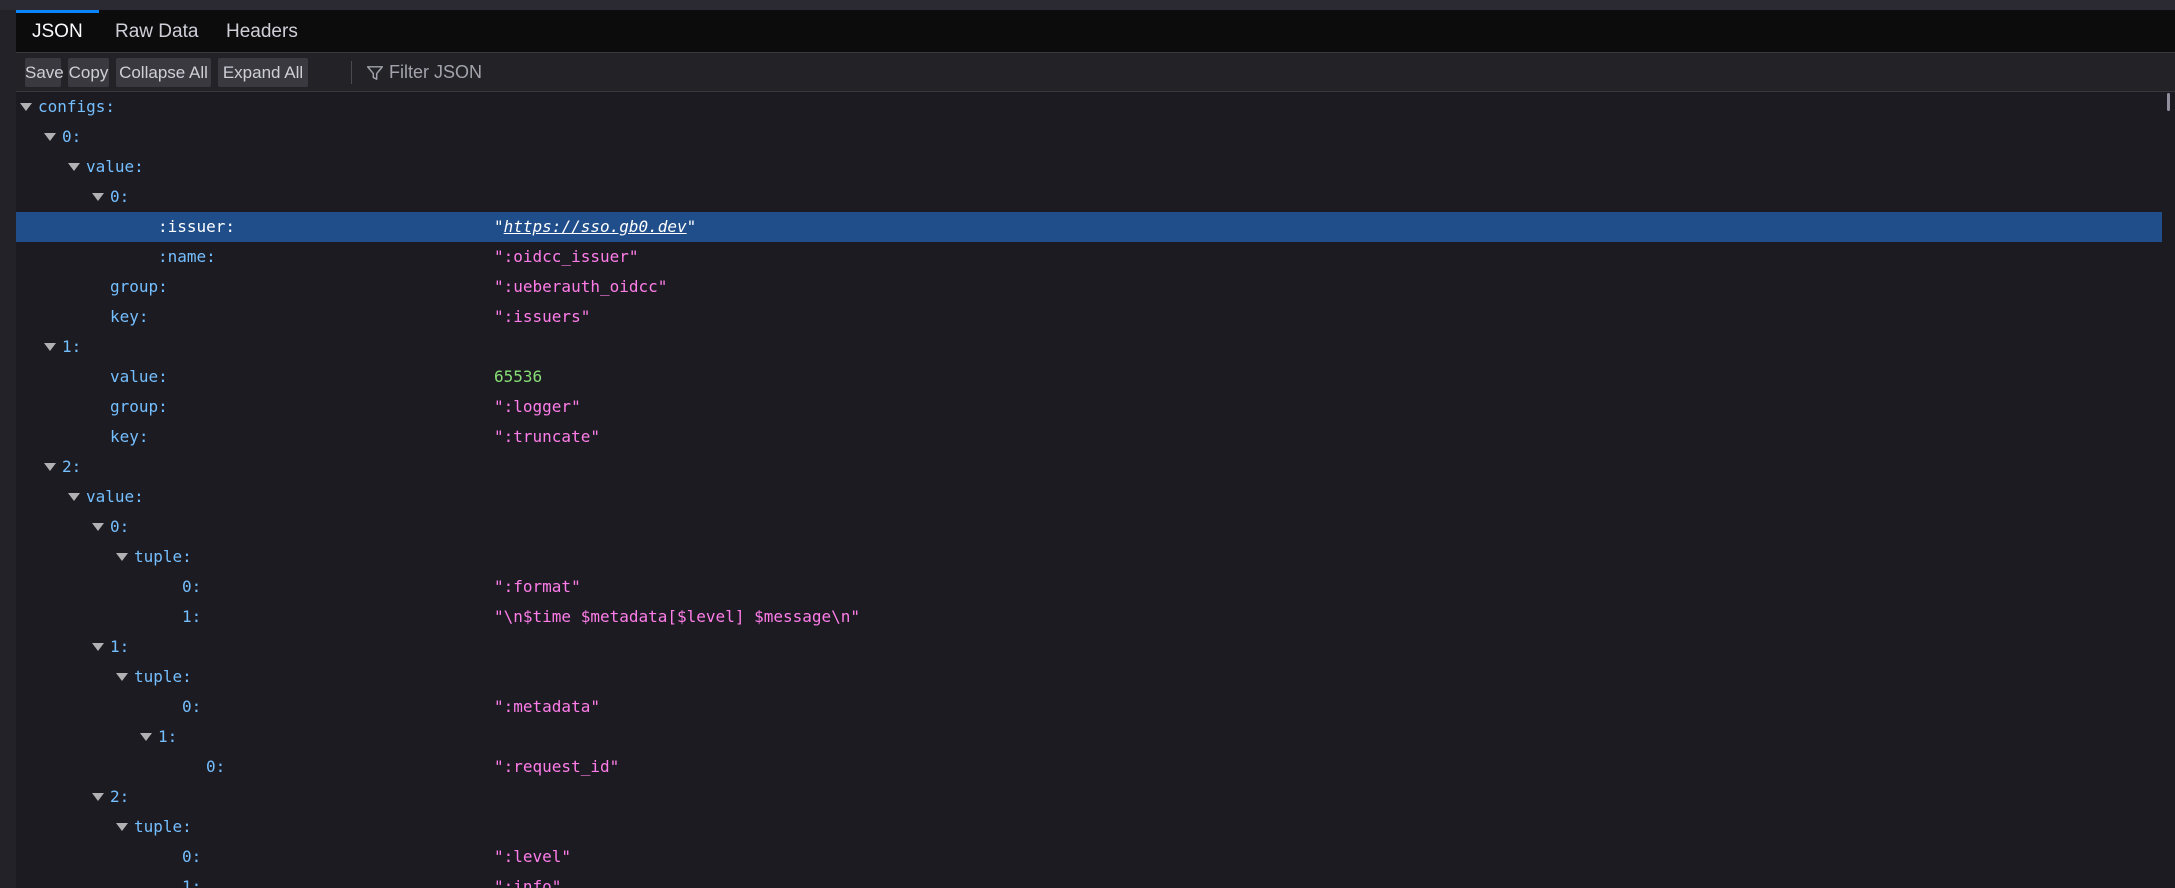 This screenshot has height=888, width=2175. I want to click on json-value: ":logger", so click(537, 406).